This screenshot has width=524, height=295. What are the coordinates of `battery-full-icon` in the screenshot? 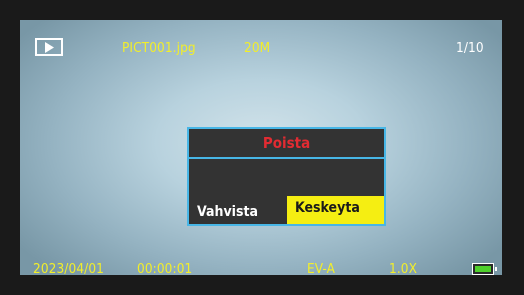 It's located at (484, 269).